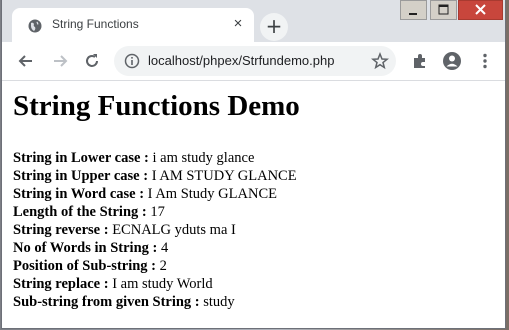 The height and width of the screenshot is (330, 509). I want to click on url-text: localhost/phpex/Strfundemo.php, so click(241, 60).